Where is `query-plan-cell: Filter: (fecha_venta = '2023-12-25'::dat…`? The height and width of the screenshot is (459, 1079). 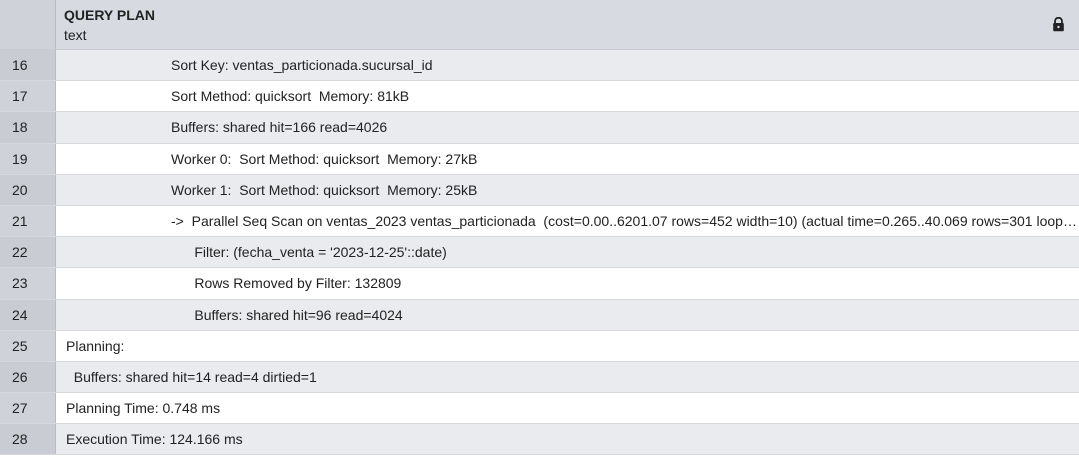
query-plan-cell: Filter: (fecha_venta = '2023-12-25'::dat… is located at coordinates (567, 252).